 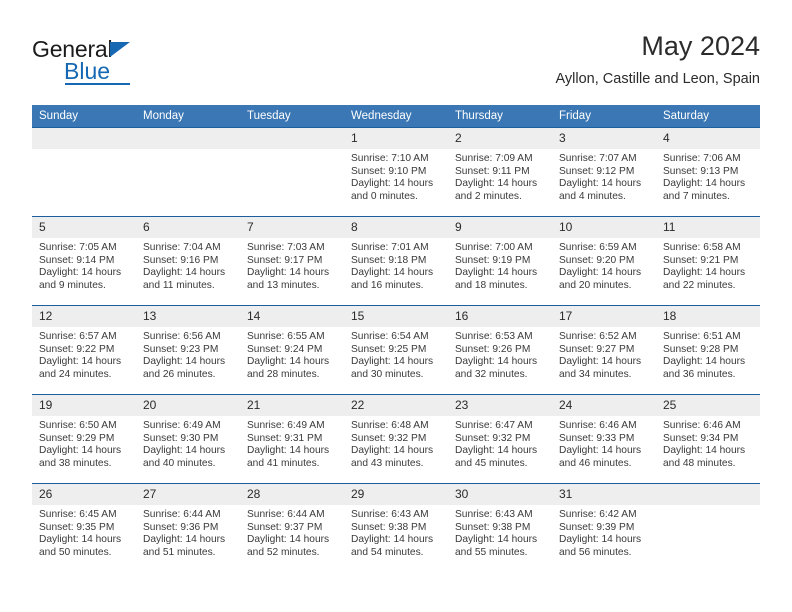 I want to click on day-number: 31, so click(x=604, y=494).